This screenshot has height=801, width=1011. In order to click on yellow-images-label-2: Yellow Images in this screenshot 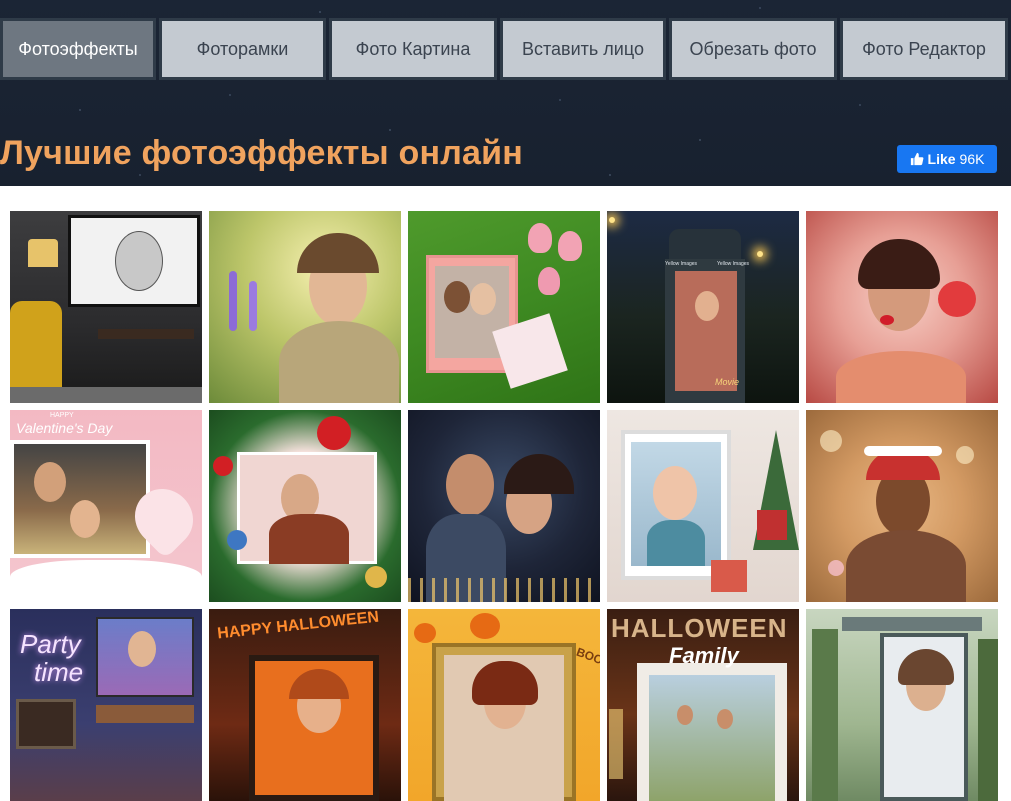, I will do `click(733, 264)`.